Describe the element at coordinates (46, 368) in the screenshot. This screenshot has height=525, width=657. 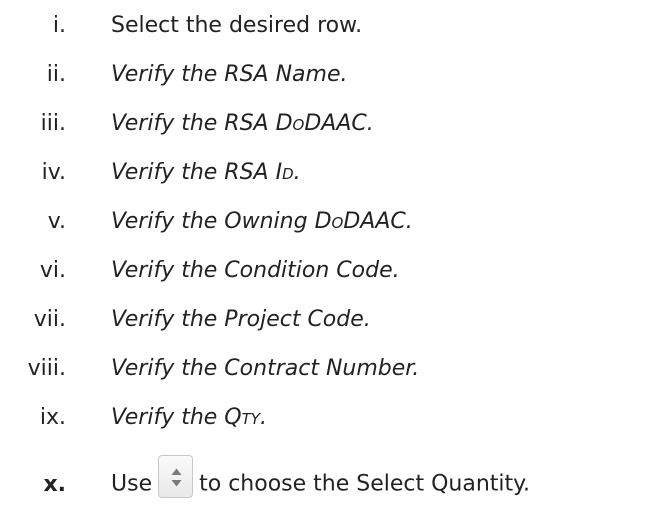
I see `item-number: viii.` at that location.